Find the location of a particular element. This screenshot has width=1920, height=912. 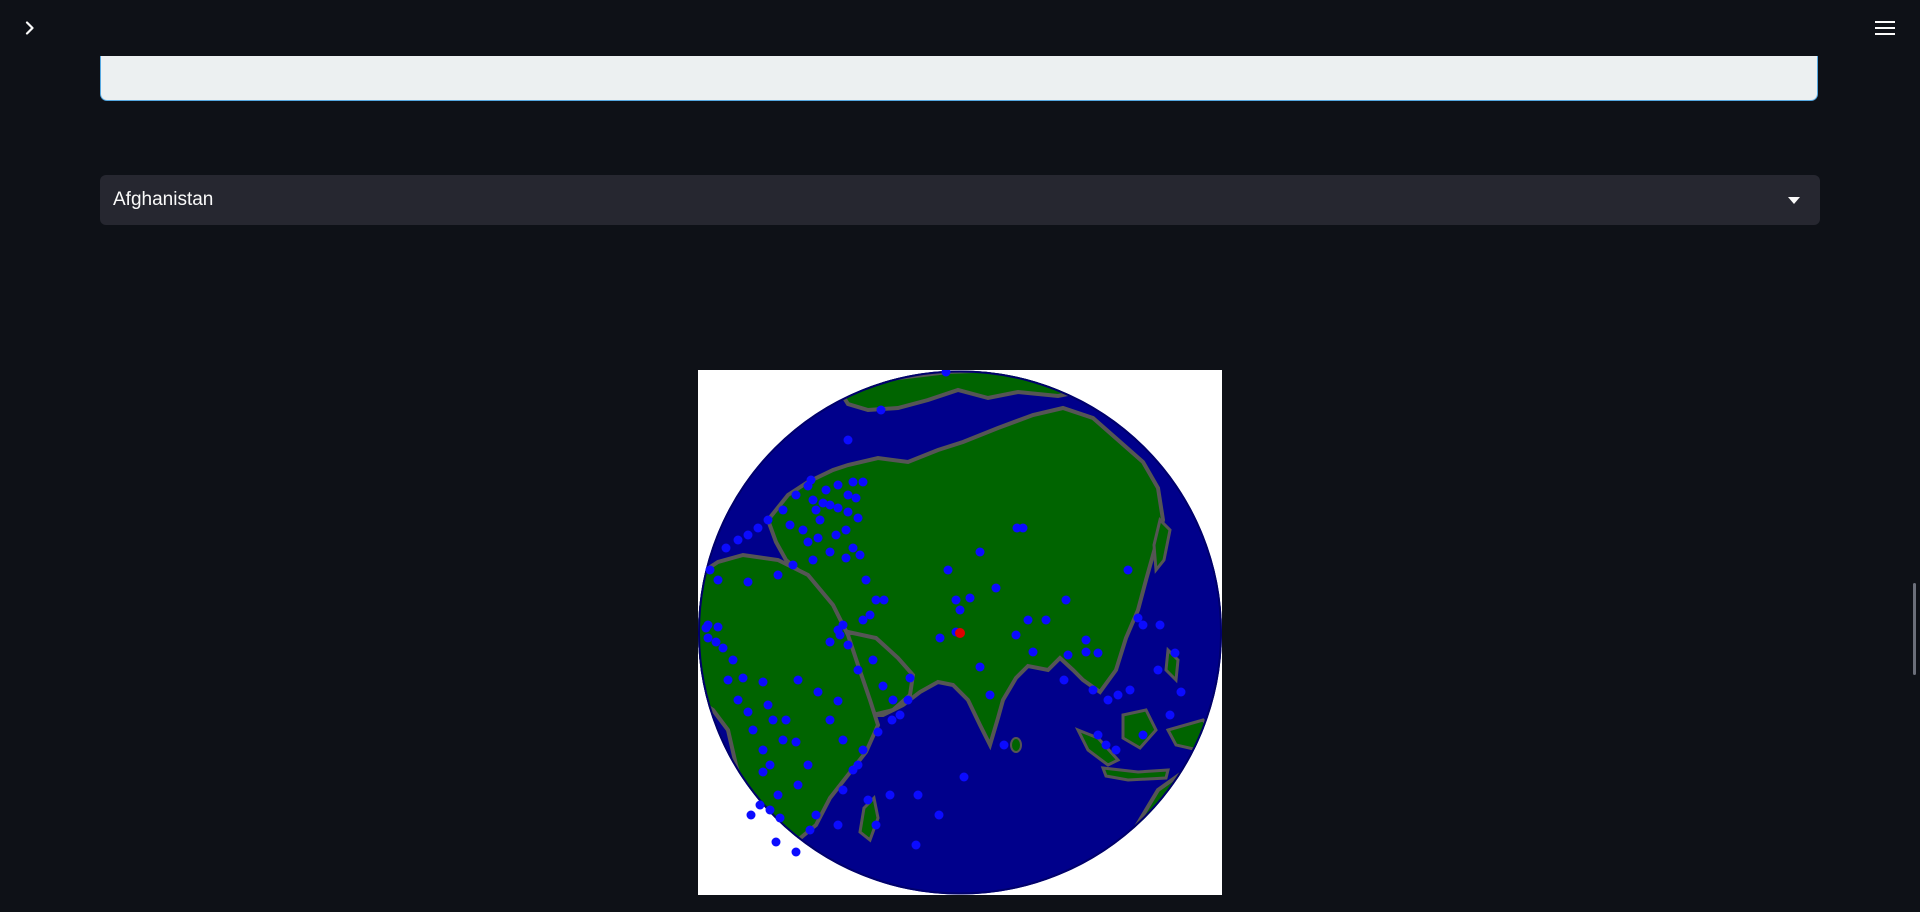

page-scrollbar is located at coordinates (1914, 629).